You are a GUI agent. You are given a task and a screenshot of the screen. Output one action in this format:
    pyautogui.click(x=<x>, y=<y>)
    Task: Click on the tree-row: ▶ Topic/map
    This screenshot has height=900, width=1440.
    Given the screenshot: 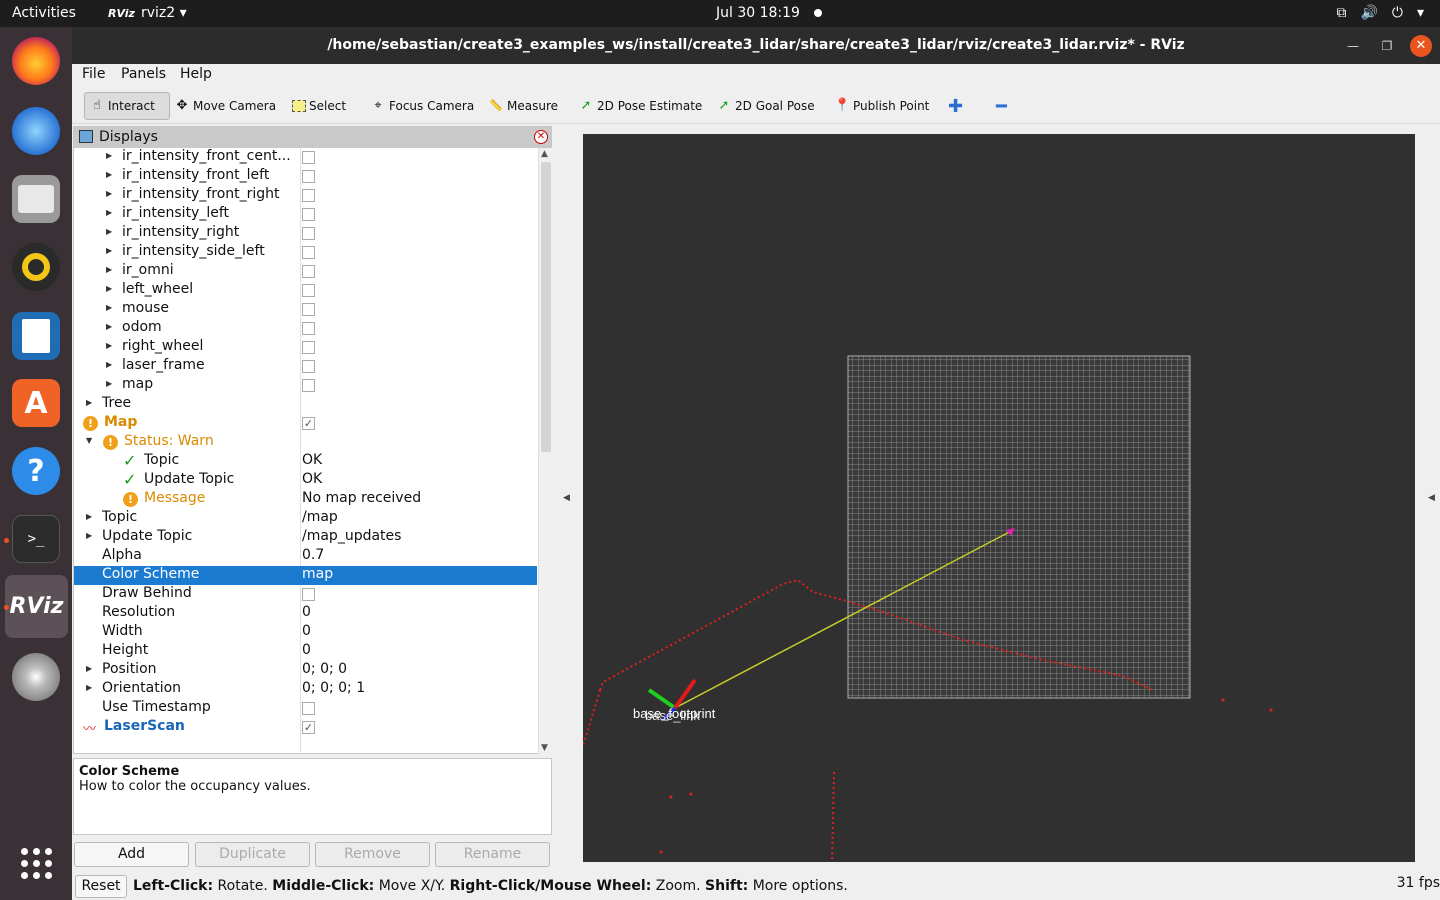 What is the action you would take?
    pyautogui.click(x=305, y=518)
    